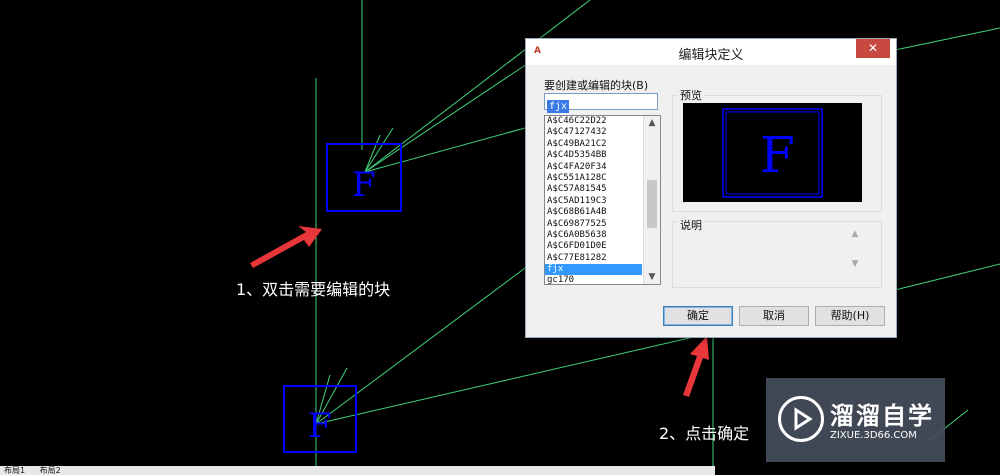 The image size is (1000, 475). Describe the element at coordinates (801, 419) in the screenshot. I see `play-logo-icon` at that location.